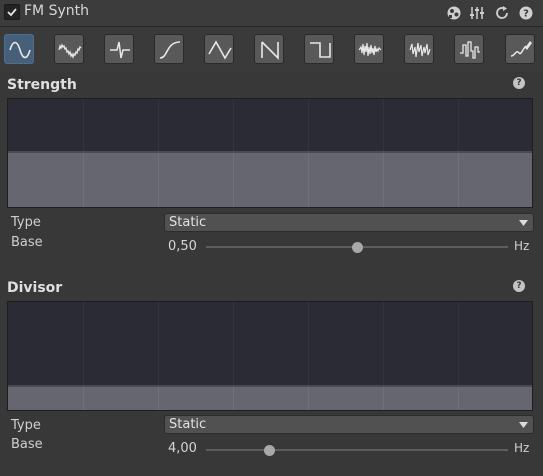  What do you see at coordinates (519, 286) in the screenshot?
I see `divisor-help-icon: ?` at bounding box center [519, 286].